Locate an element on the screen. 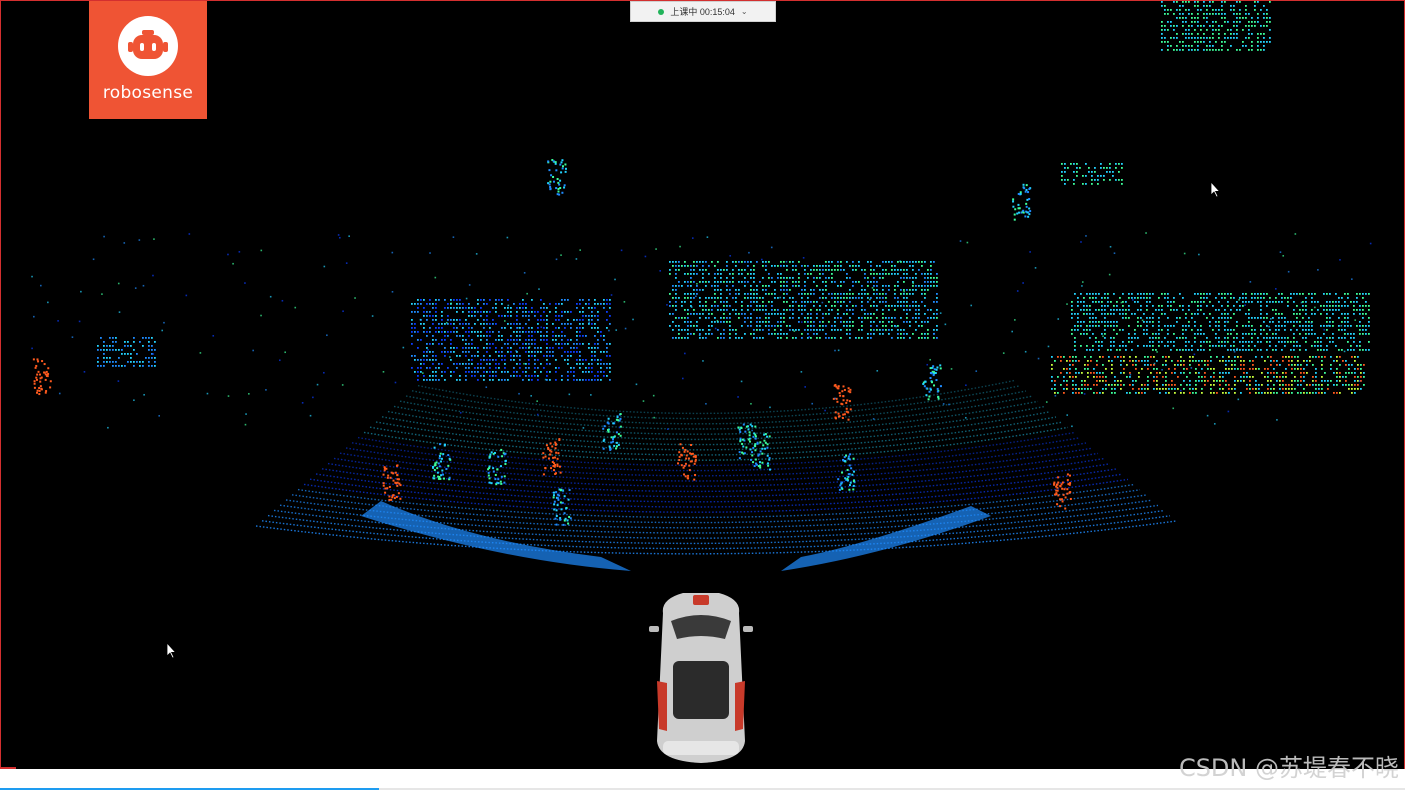  video-progress-bar is located at coordinates (702, 789).